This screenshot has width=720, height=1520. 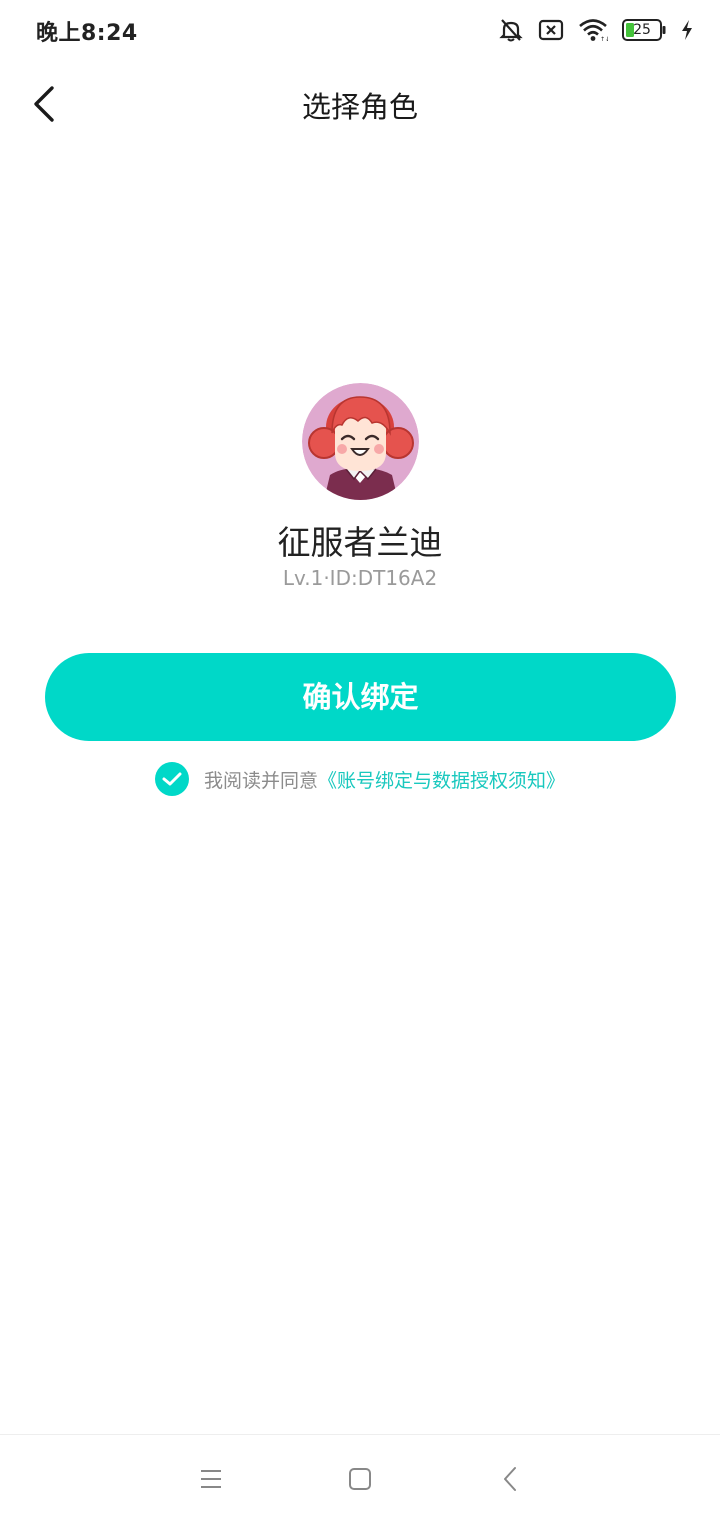 I want to click on home-icon, so click(x=360, y=1479).